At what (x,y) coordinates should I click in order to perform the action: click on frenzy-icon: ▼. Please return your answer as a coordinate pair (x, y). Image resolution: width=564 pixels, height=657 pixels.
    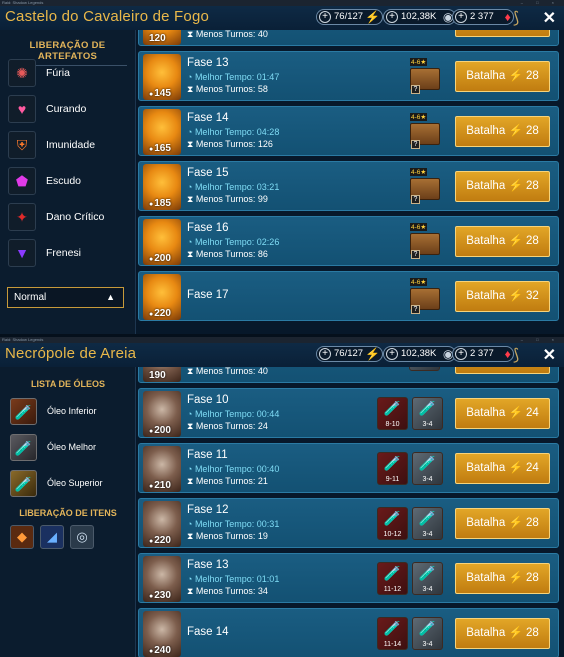
    Looking at the image, I should click on (22, 253).